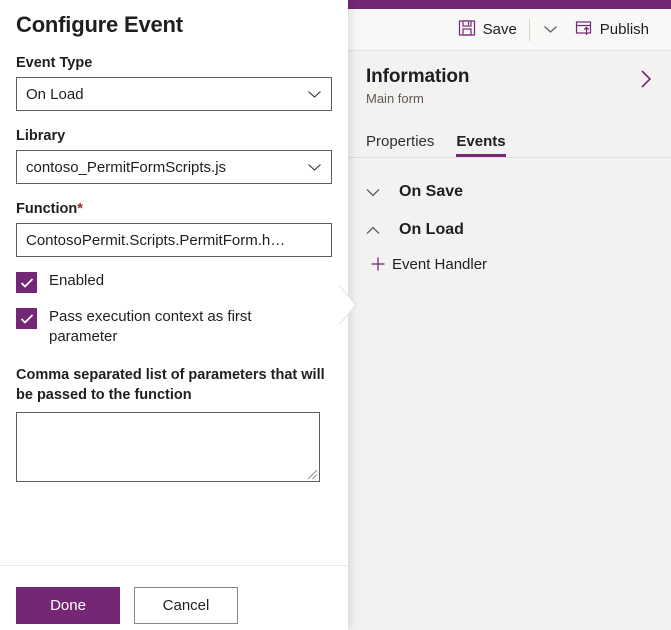 The image size is (671, 630). I want to click on event-type-select: On Load, so click(174, 94).